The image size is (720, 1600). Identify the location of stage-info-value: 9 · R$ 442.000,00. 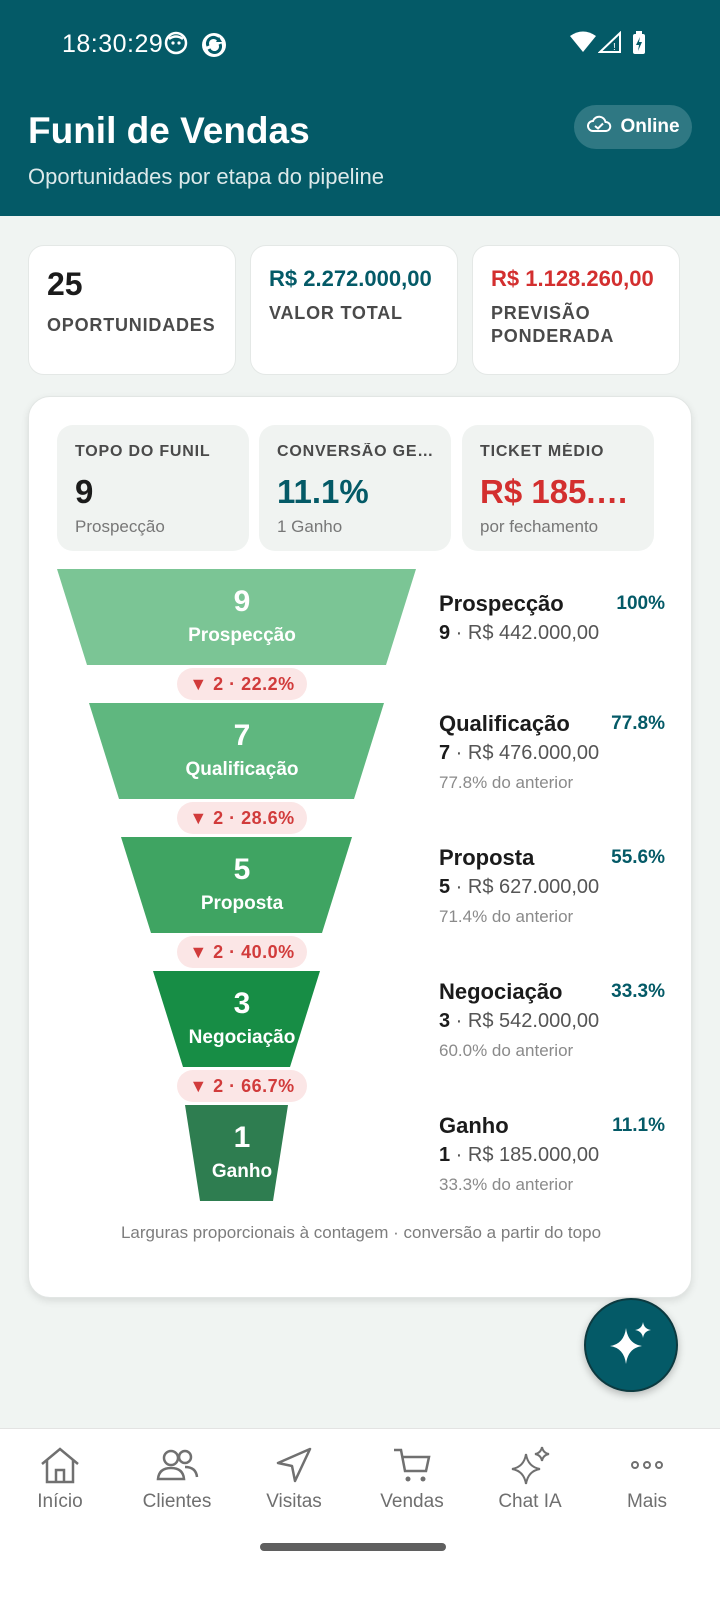
(519, 633).